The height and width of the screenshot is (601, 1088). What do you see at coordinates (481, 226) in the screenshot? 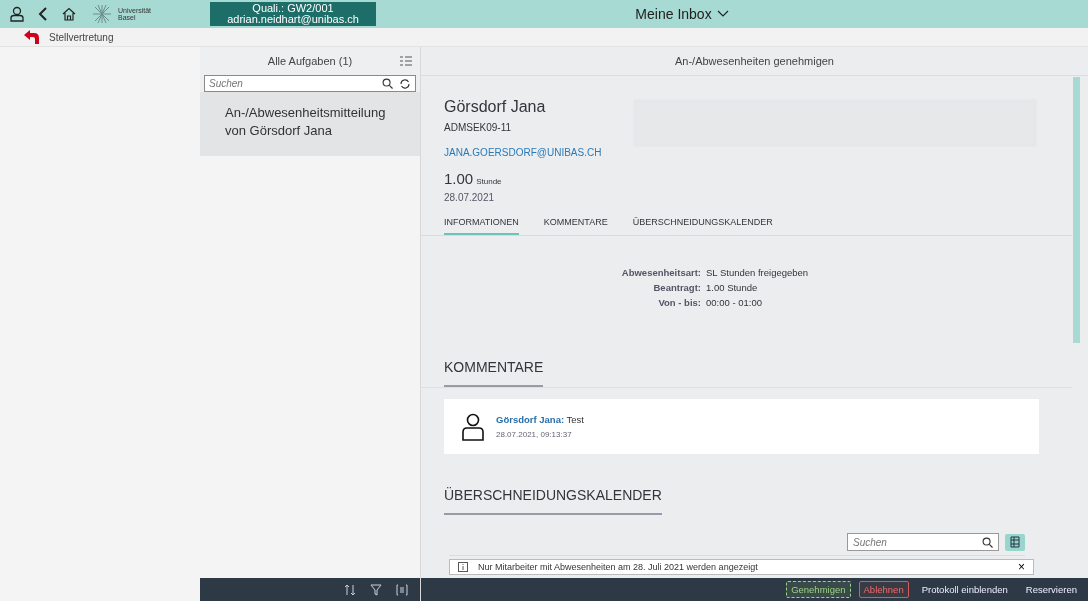
I see `tab: INFORMATIONEN` at bounding box center [481, 226].